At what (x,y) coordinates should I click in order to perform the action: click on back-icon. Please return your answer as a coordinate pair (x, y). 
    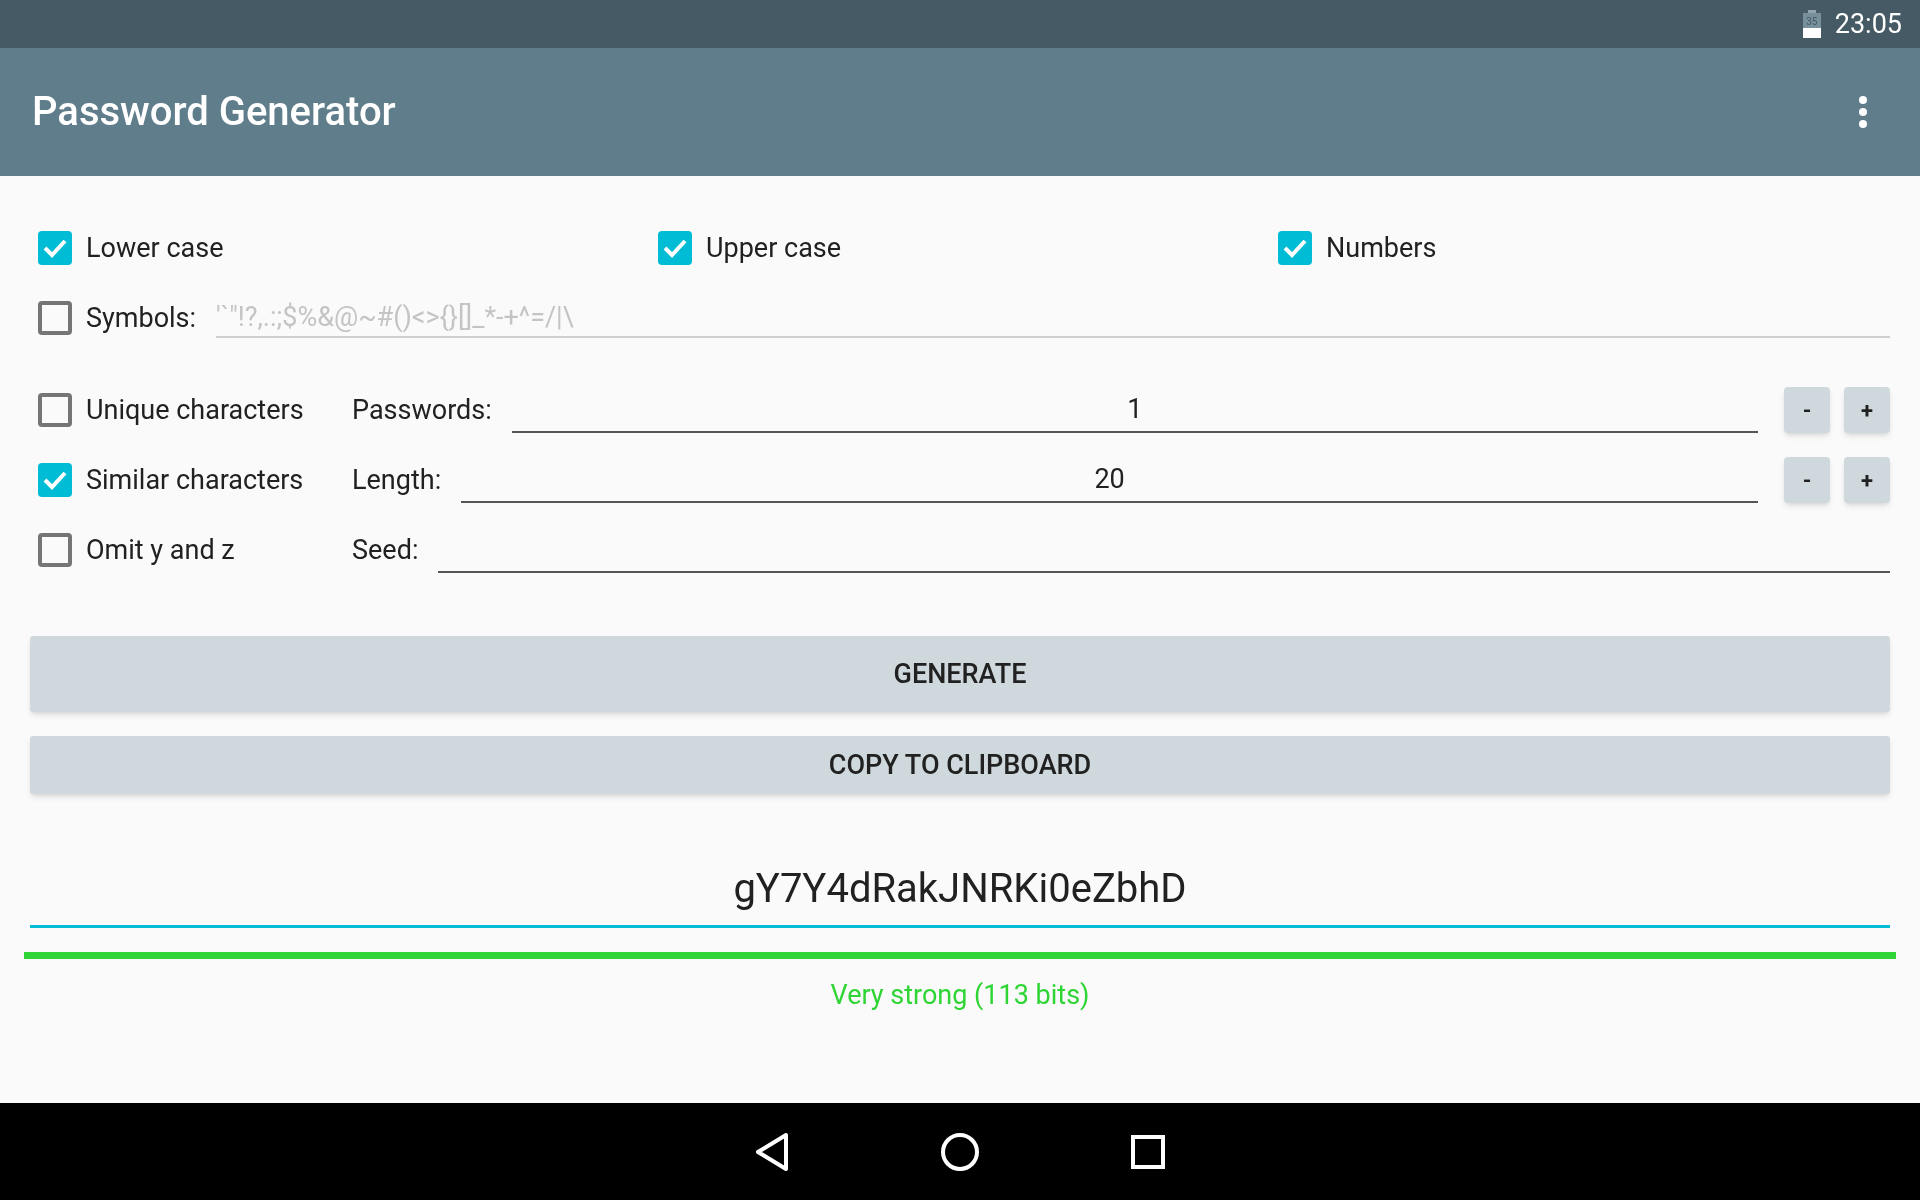
    Looking at the image, I should click on (772, 1151).